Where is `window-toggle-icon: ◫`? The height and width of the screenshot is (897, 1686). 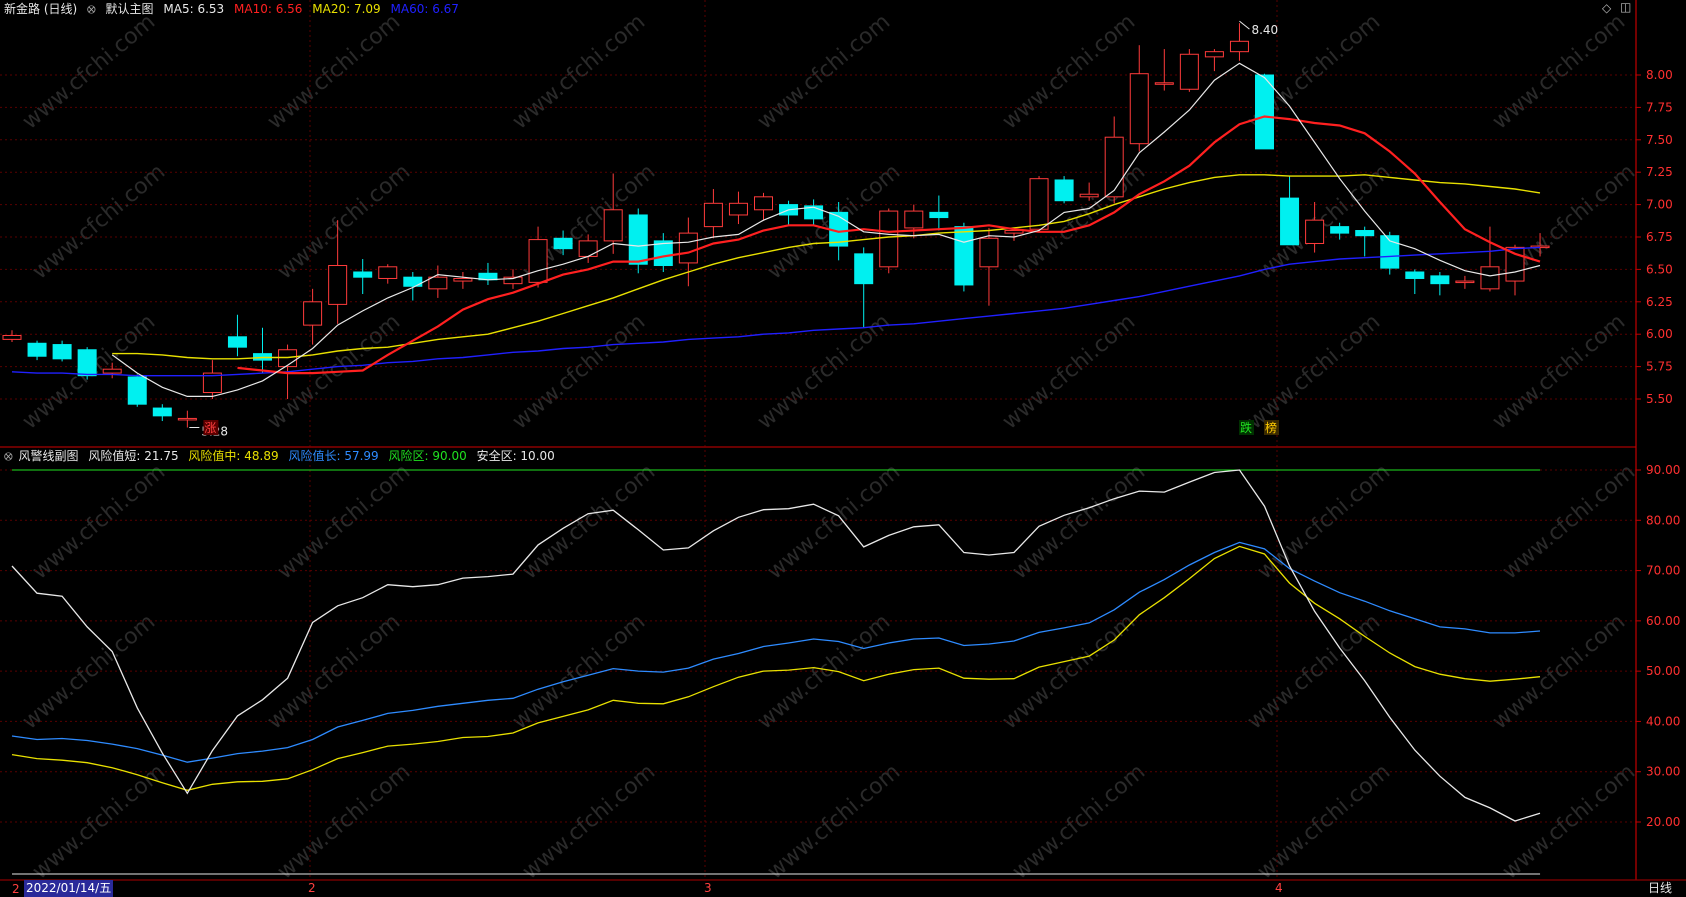 window-toggle-icon: ◫ is located at coordinates (1625, 7).